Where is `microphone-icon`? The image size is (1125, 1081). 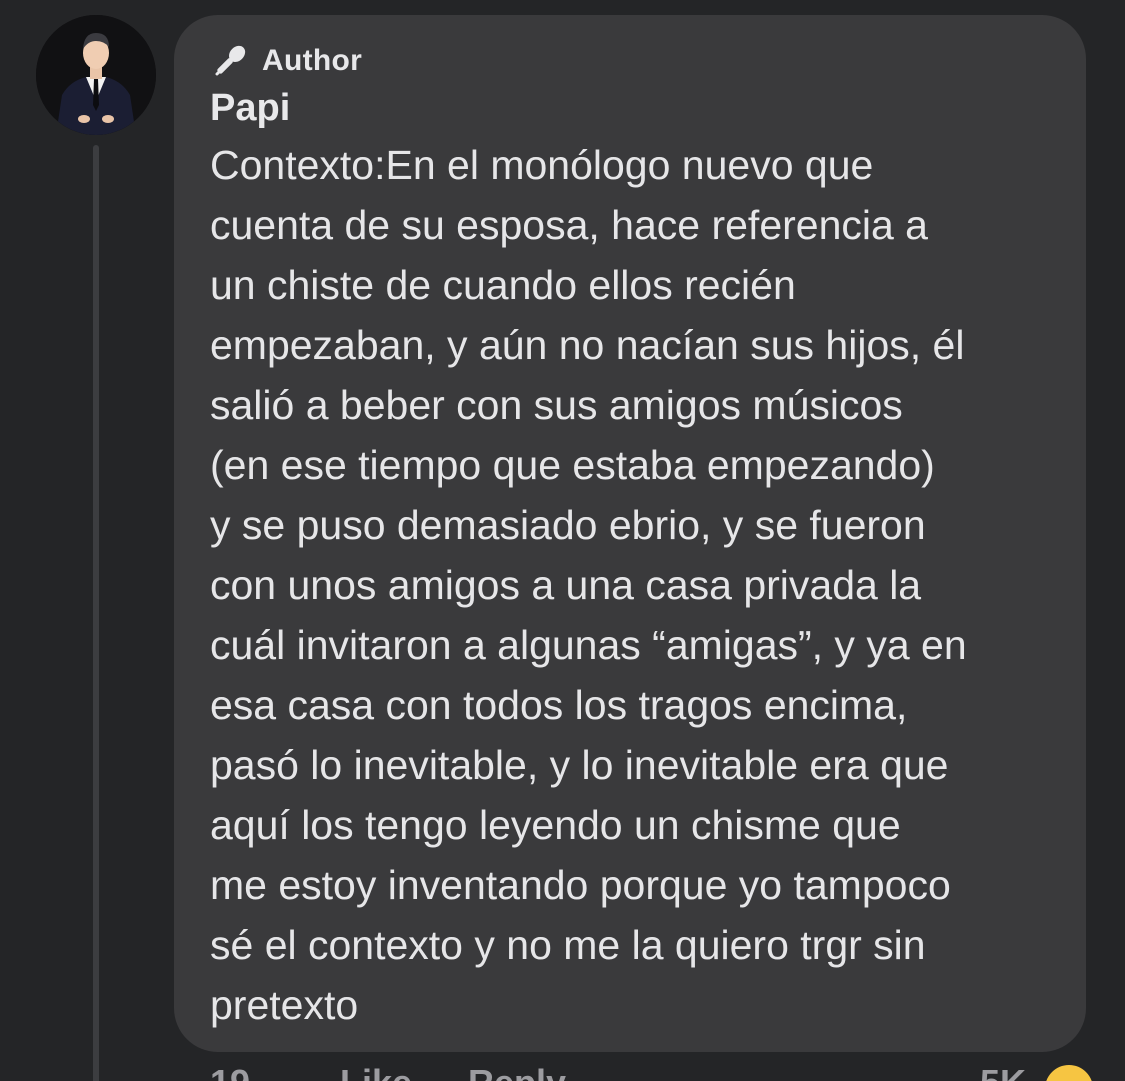
microphone-icon is located at coordinates (230, 60).